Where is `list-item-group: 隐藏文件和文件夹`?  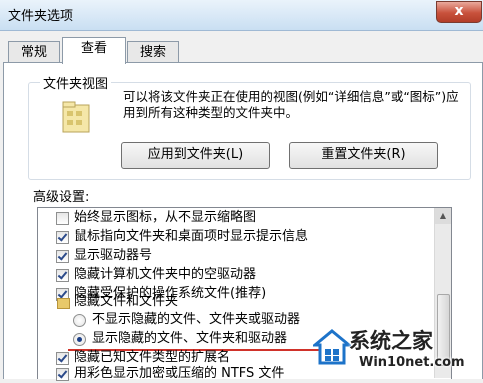
list-item-group: 隐藏文件和文件夹 is located at coordinates (126, 301).